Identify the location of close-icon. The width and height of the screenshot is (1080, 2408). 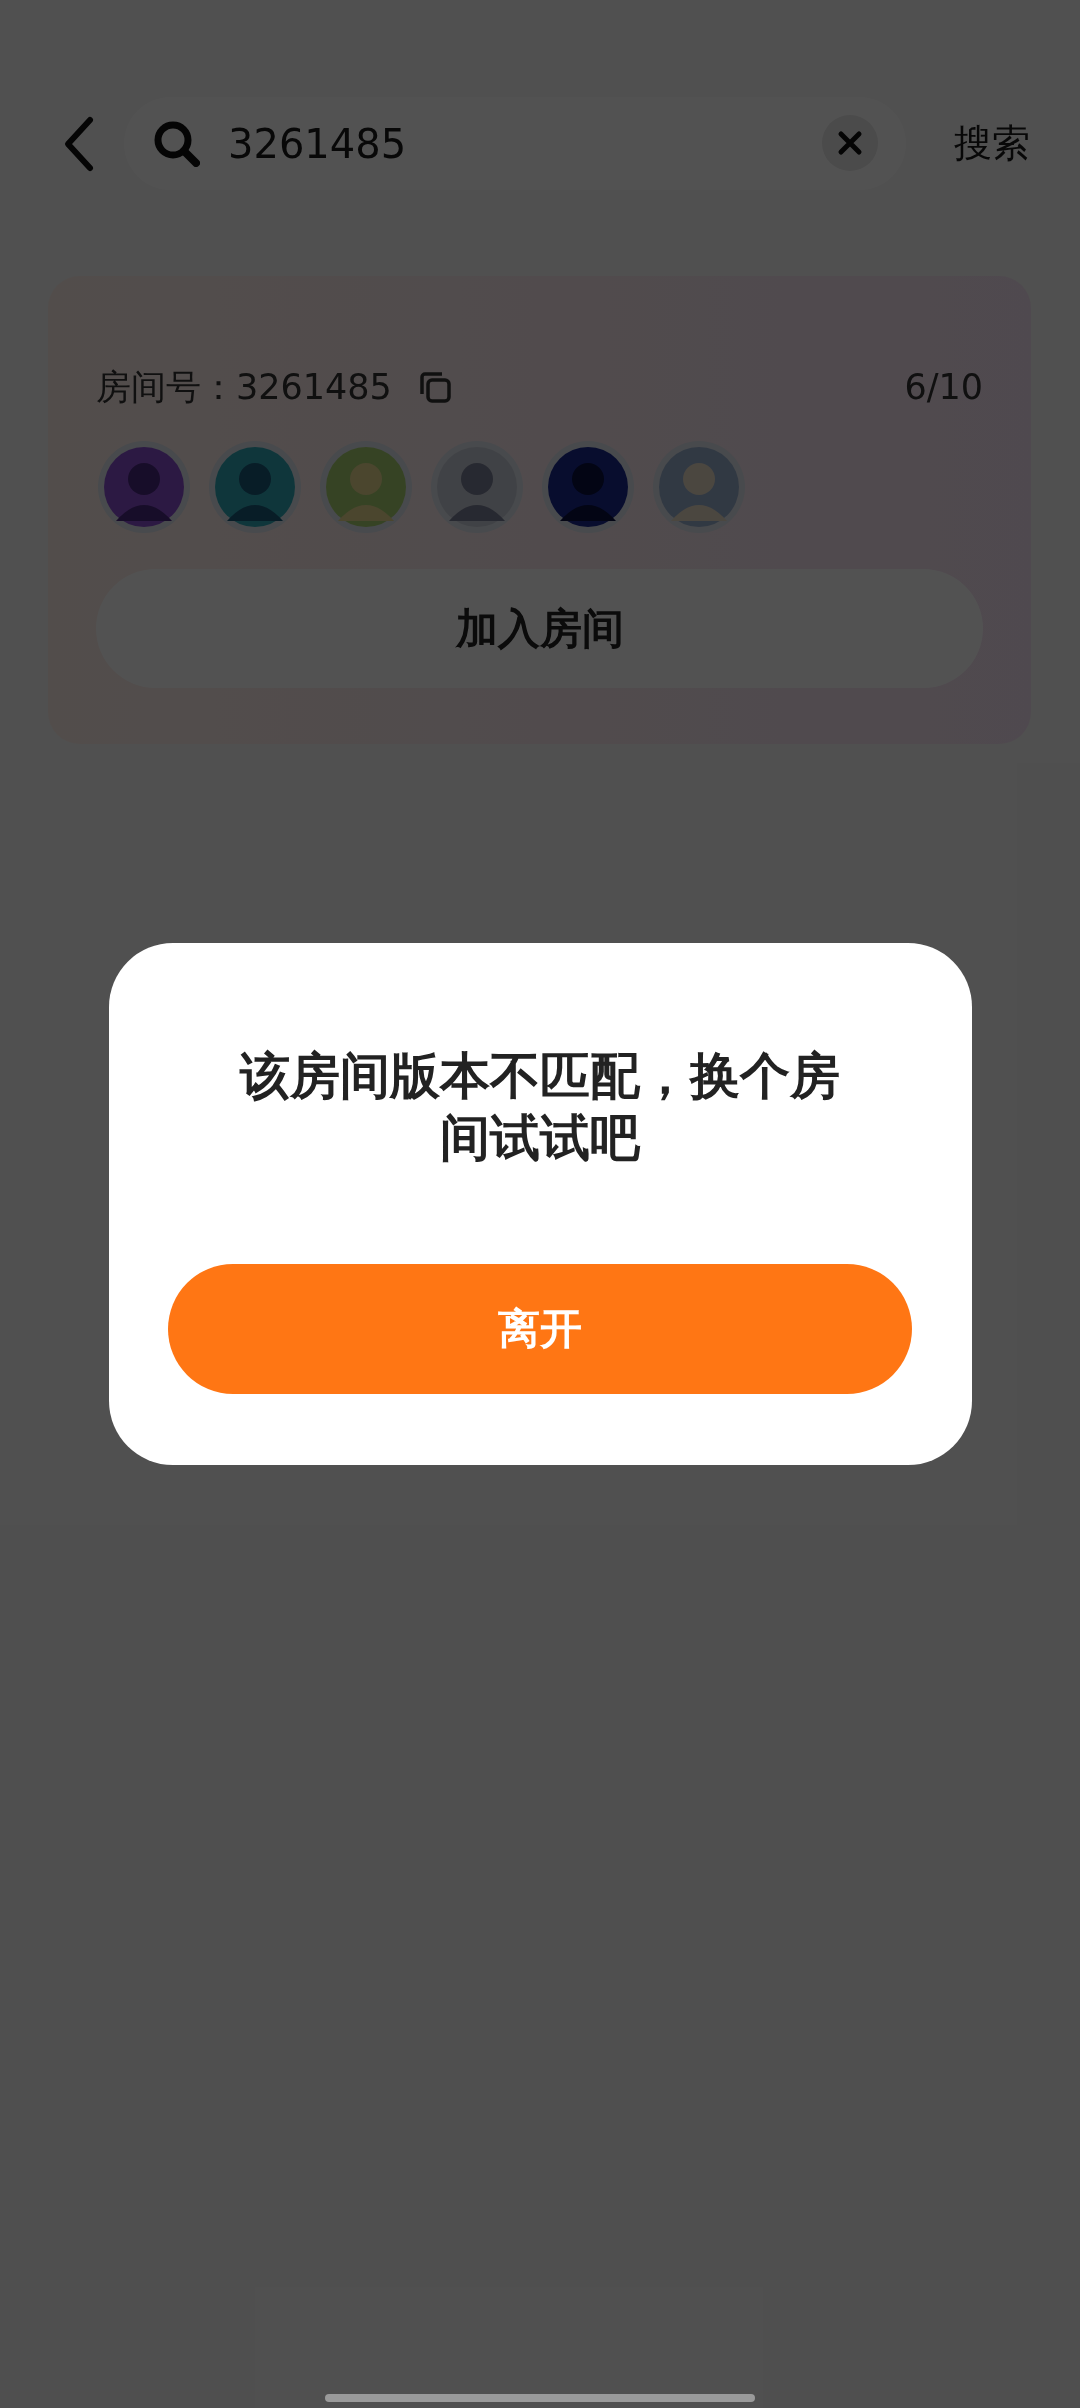
(850, 143).